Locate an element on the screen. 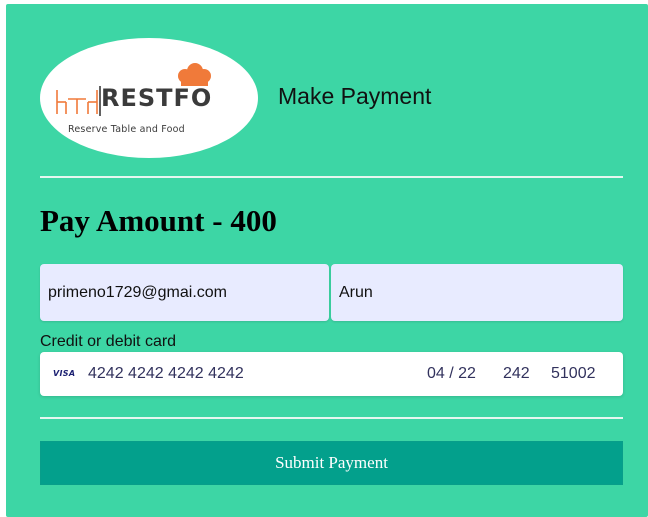 The image size is (648, 517). card-number: 4242 4242 4242 4242 is located at coordinates (166, 374).